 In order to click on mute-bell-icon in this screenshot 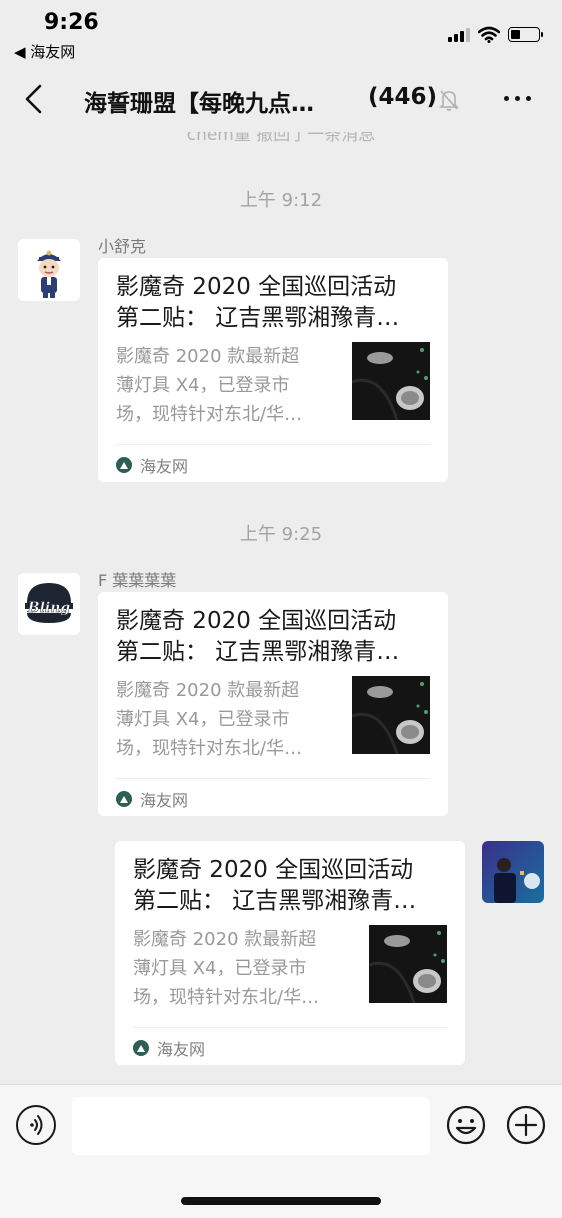, I will do `click(449, 100)`.